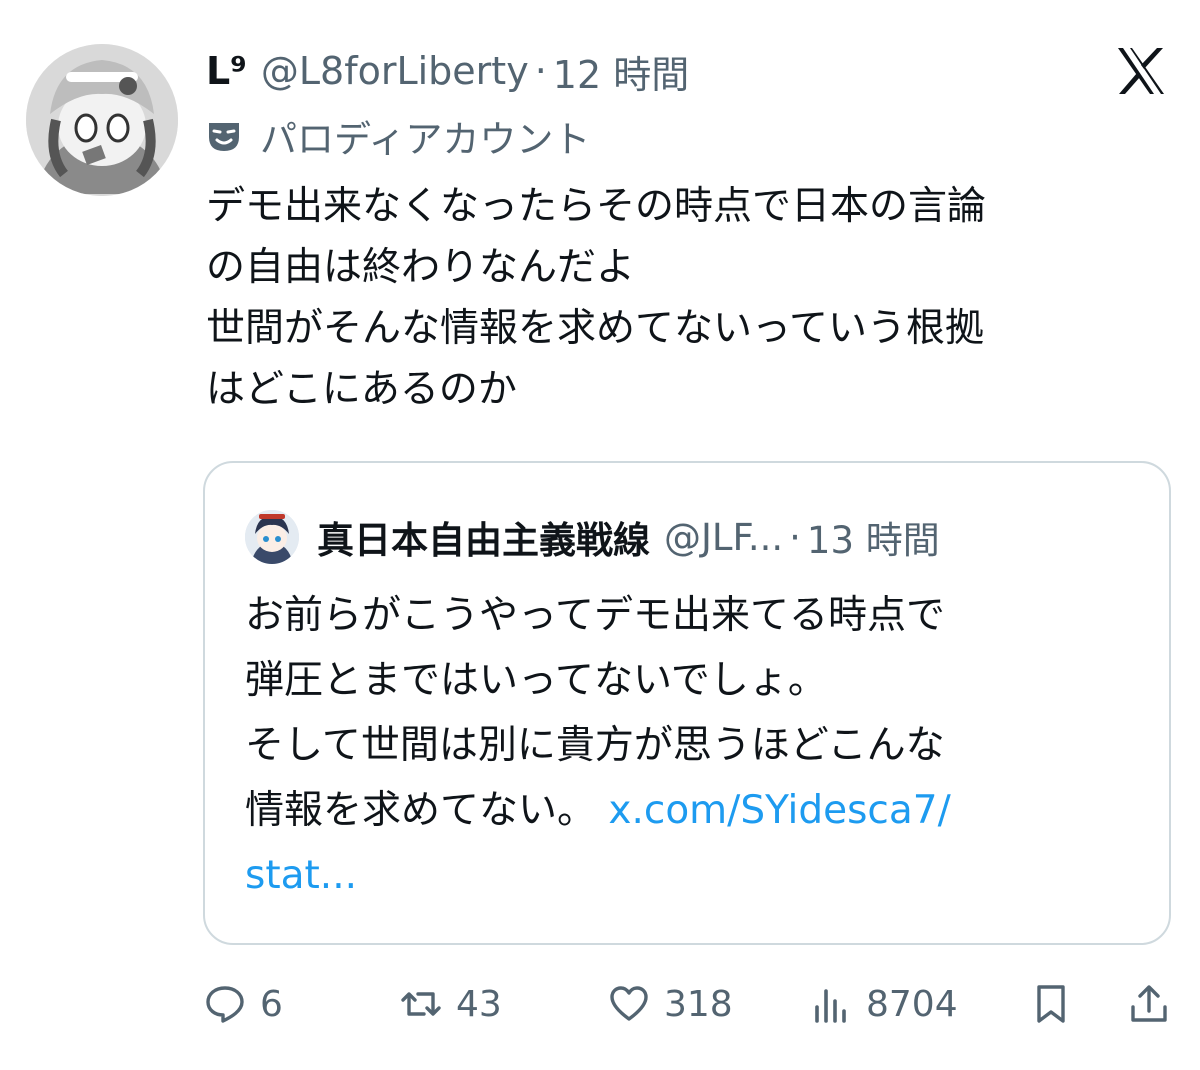 This screenshot has height=1070, width=1200. I want to click on tweet-text-line: デモ出来なくなったらその時点で日本の言論, so click(596, 206).